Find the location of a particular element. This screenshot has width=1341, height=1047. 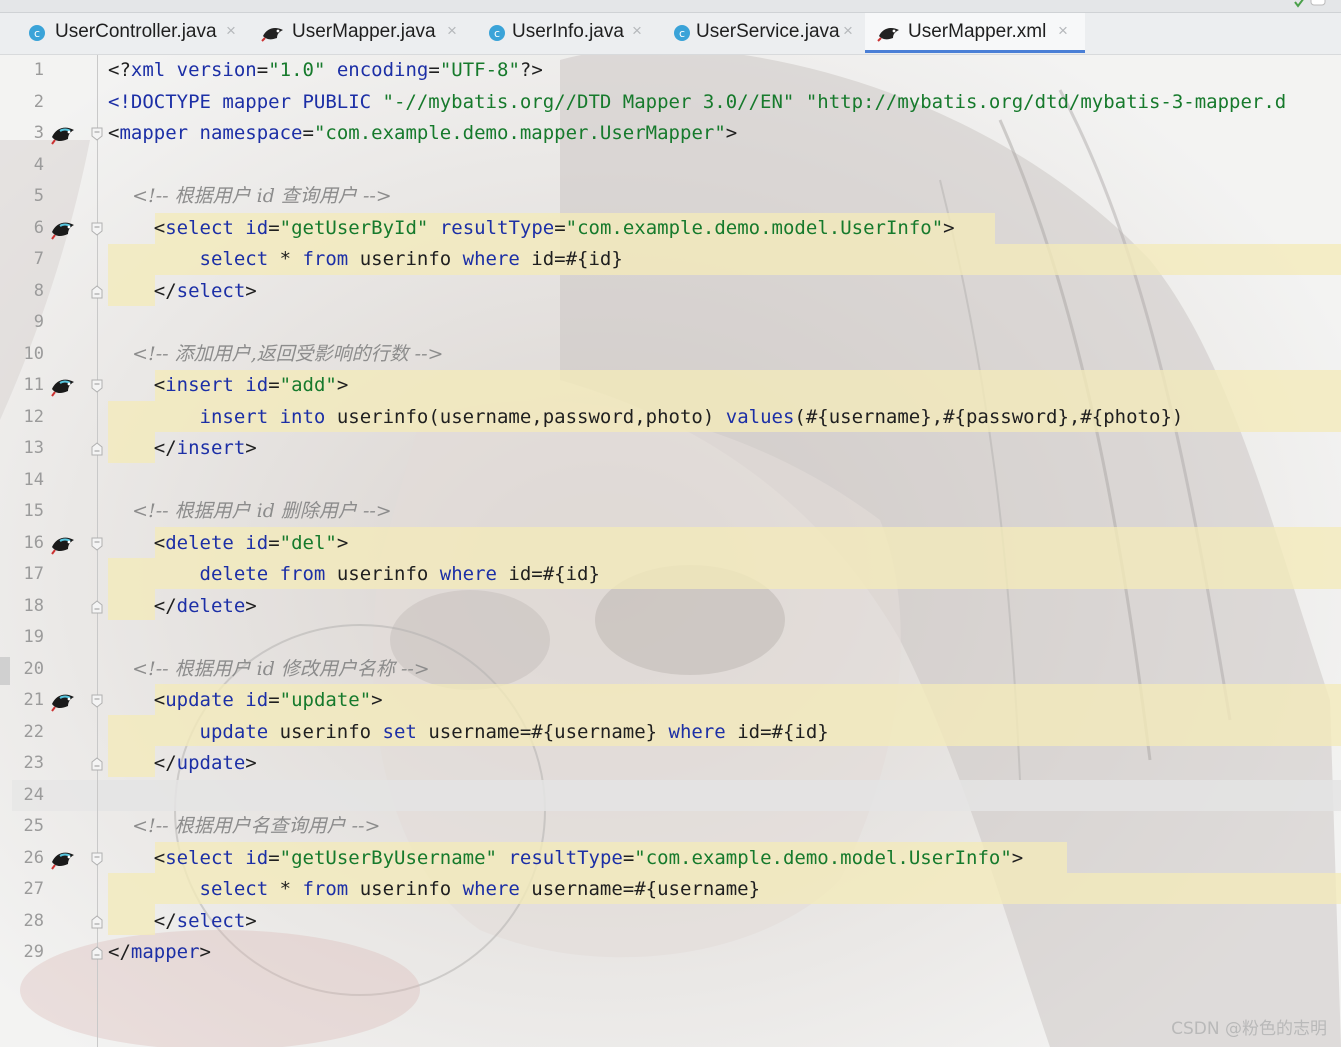

code-token: values is located at coordinates (760, 416).